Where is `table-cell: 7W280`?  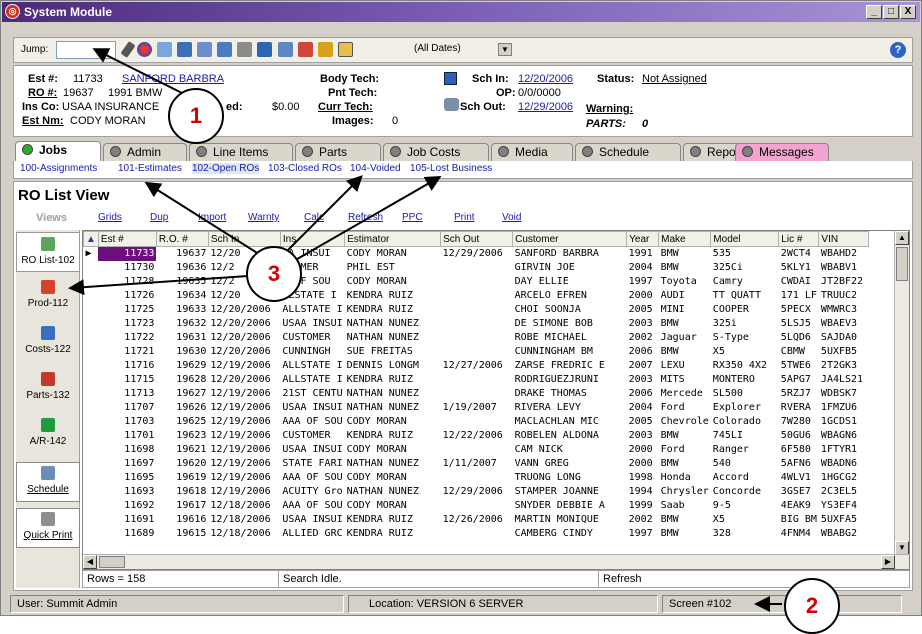 table-cell: 7W280 is located at coordinates (799, 422).